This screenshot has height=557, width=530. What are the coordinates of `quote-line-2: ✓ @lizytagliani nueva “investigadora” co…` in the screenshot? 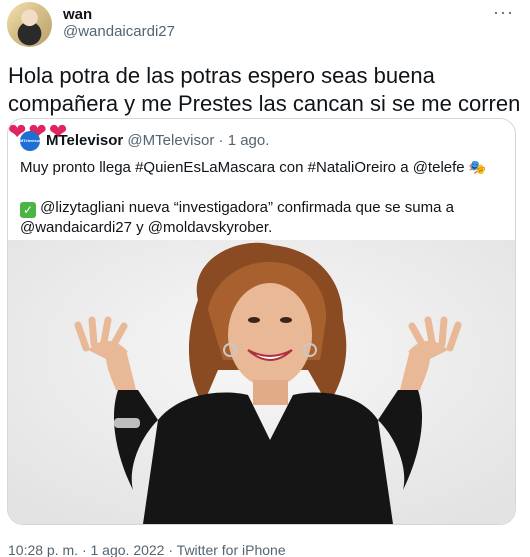 It's located at (265, 218).